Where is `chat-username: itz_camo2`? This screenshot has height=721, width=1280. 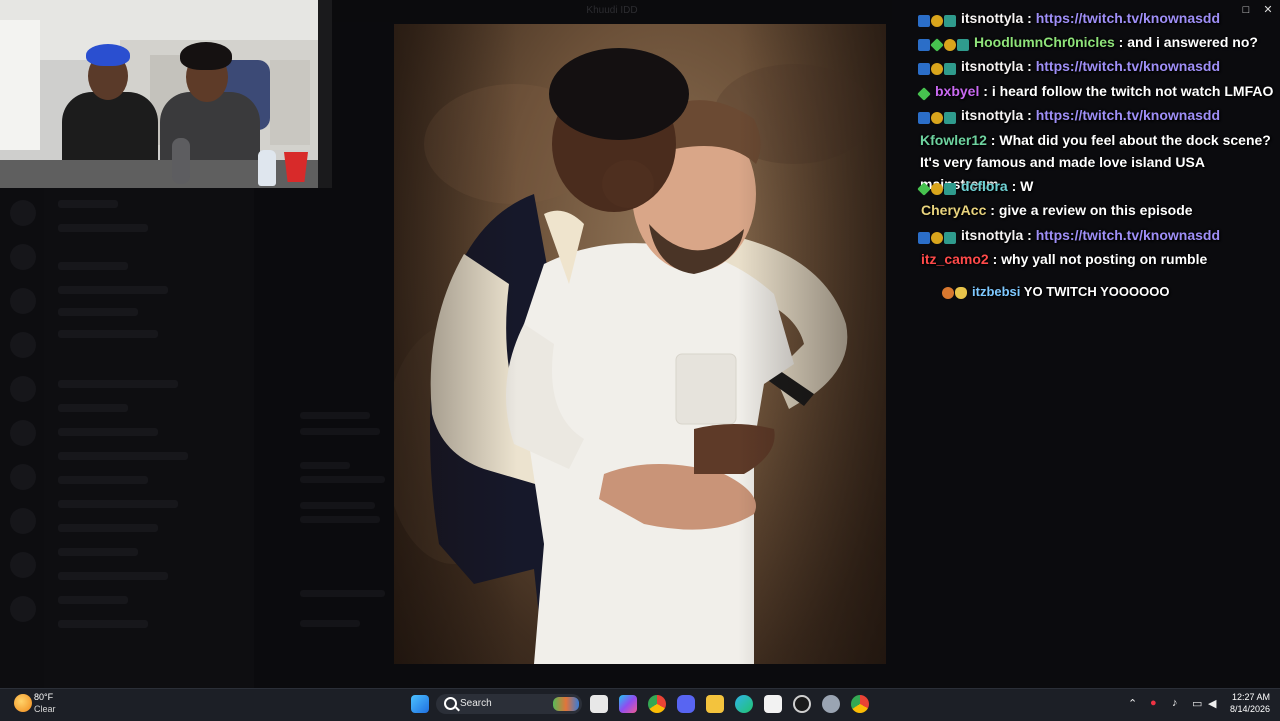 chat-username: itz_camo2 is located at coordinates (955, 259).